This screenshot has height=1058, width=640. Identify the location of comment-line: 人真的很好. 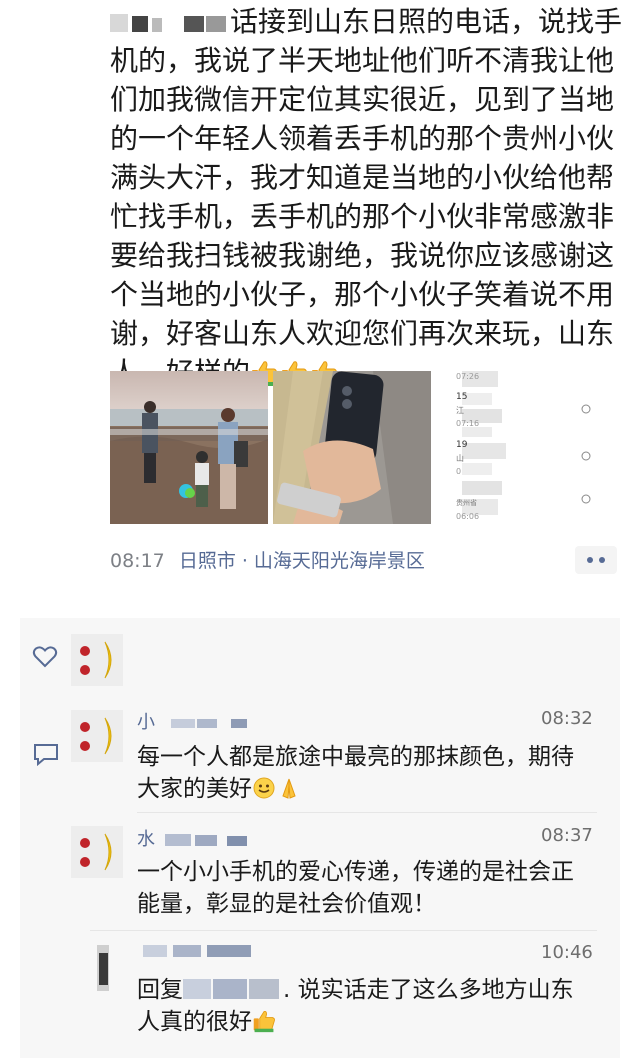
(355, 1022).